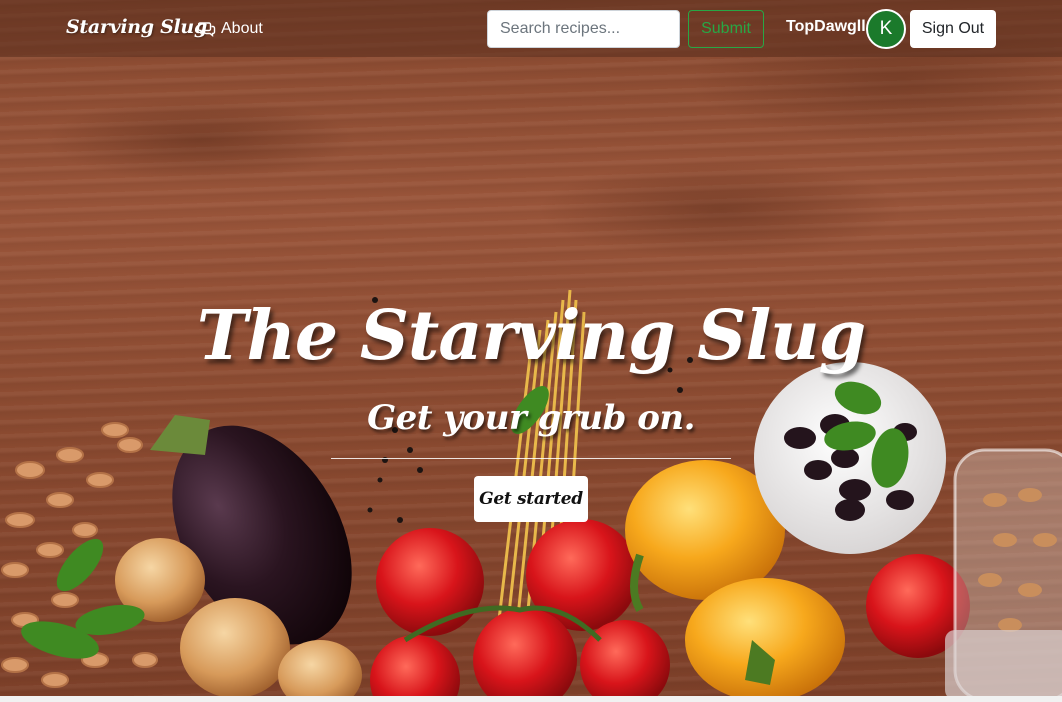 This screenshot has width=1062, height=702. What do you see at coordinates (136, 27) in the screenshot?
I see `brand-logo-link: Starving Slug` at bounding box center [136, 27].